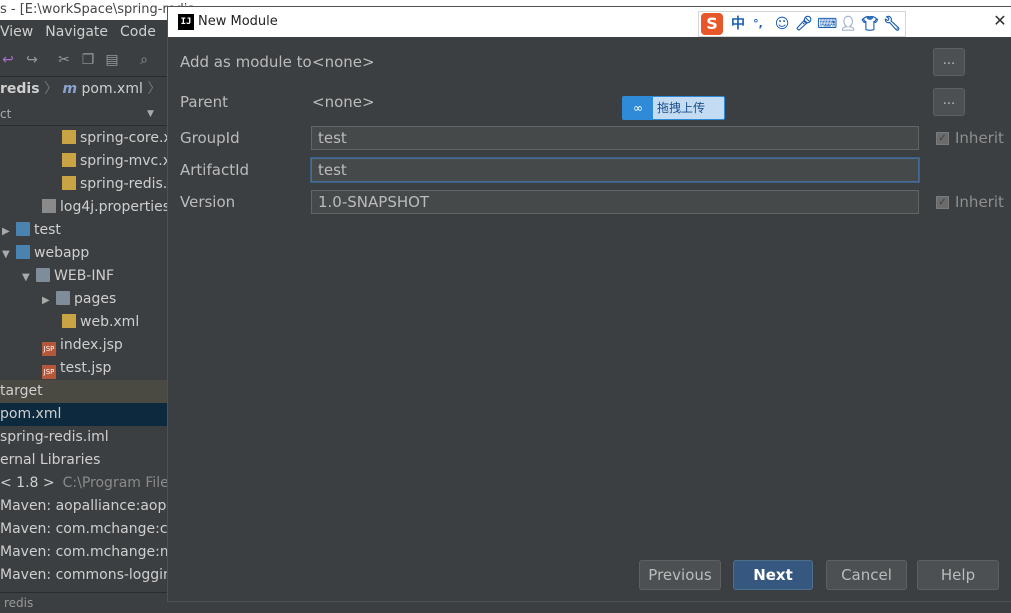 The width and height of the screenshot is (1011, 613). I want to click on group-id-field, so click(615, 138).